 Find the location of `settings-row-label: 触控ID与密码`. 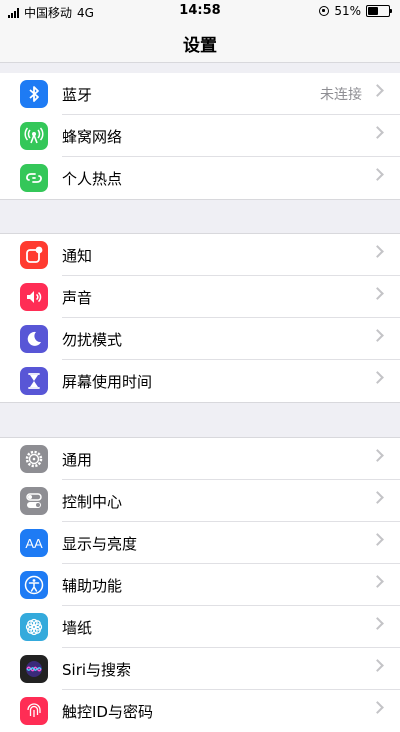

settings-row-label: 触控ID与密码 is located at coordinates (107, 711).